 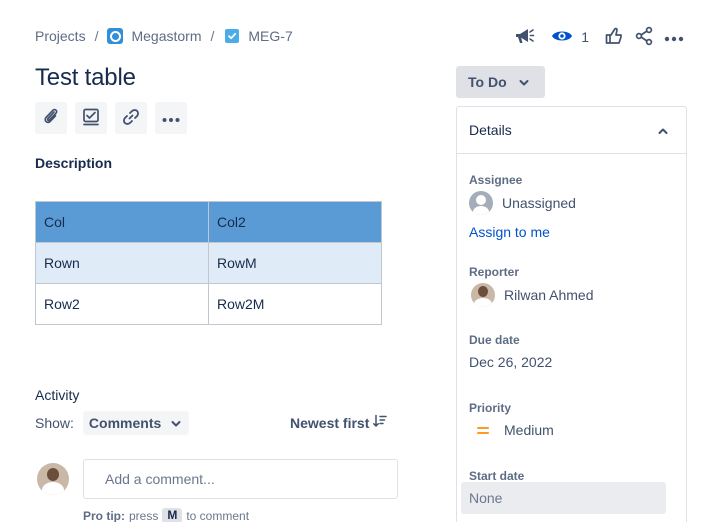 I want to click on feedback-button, so click(x=524, y=37).